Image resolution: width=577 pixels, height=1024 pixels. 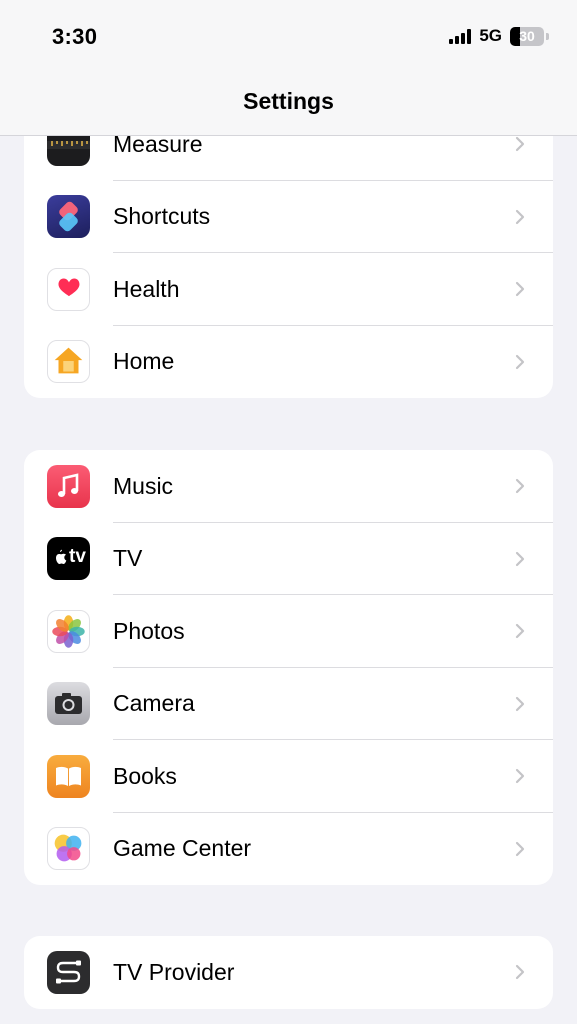 I want to click on tv-icon-text: tv, so click(x=77, y=557).